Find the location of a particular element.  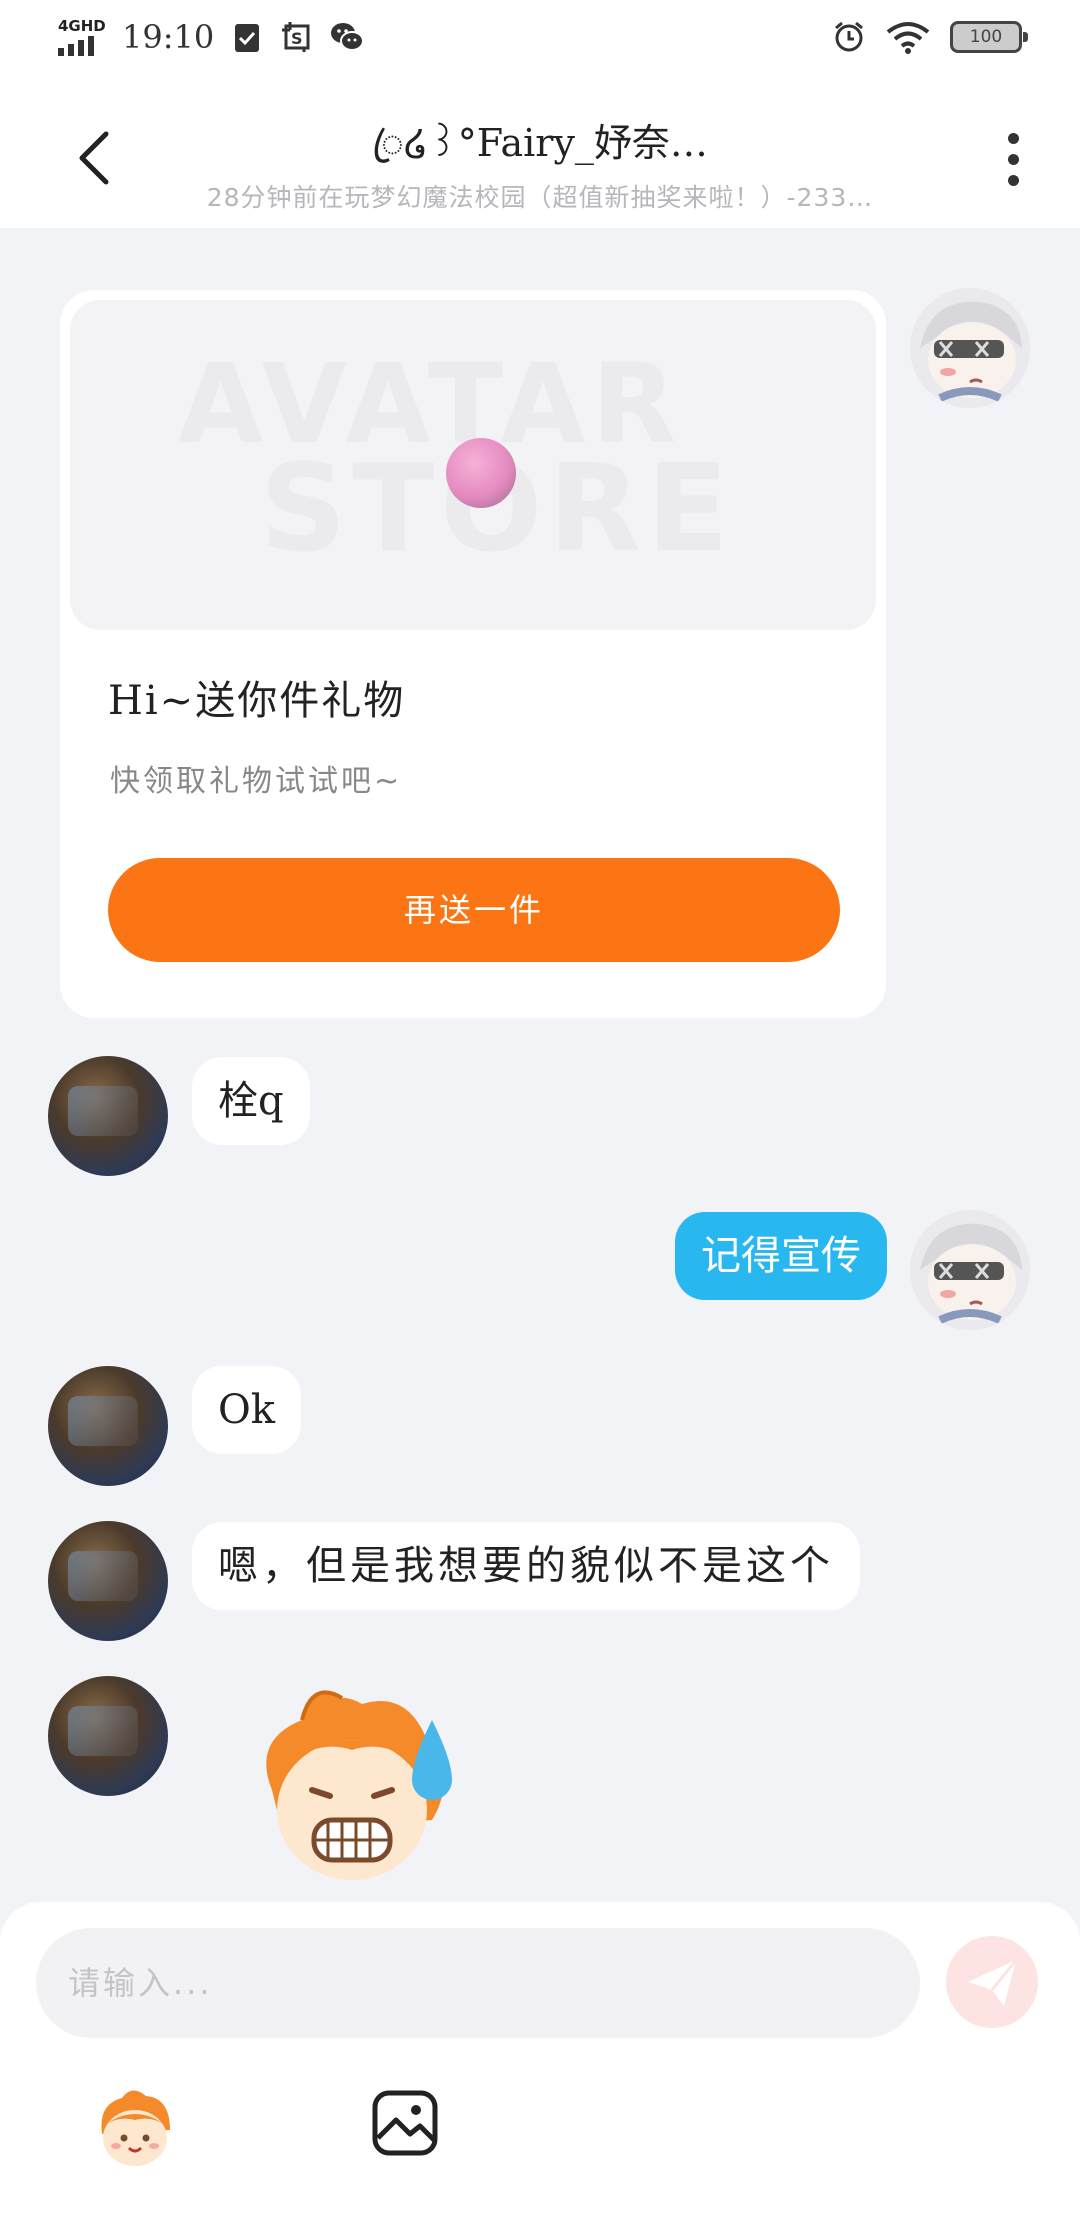

alarm-icon is located at coordinates (849, 36).